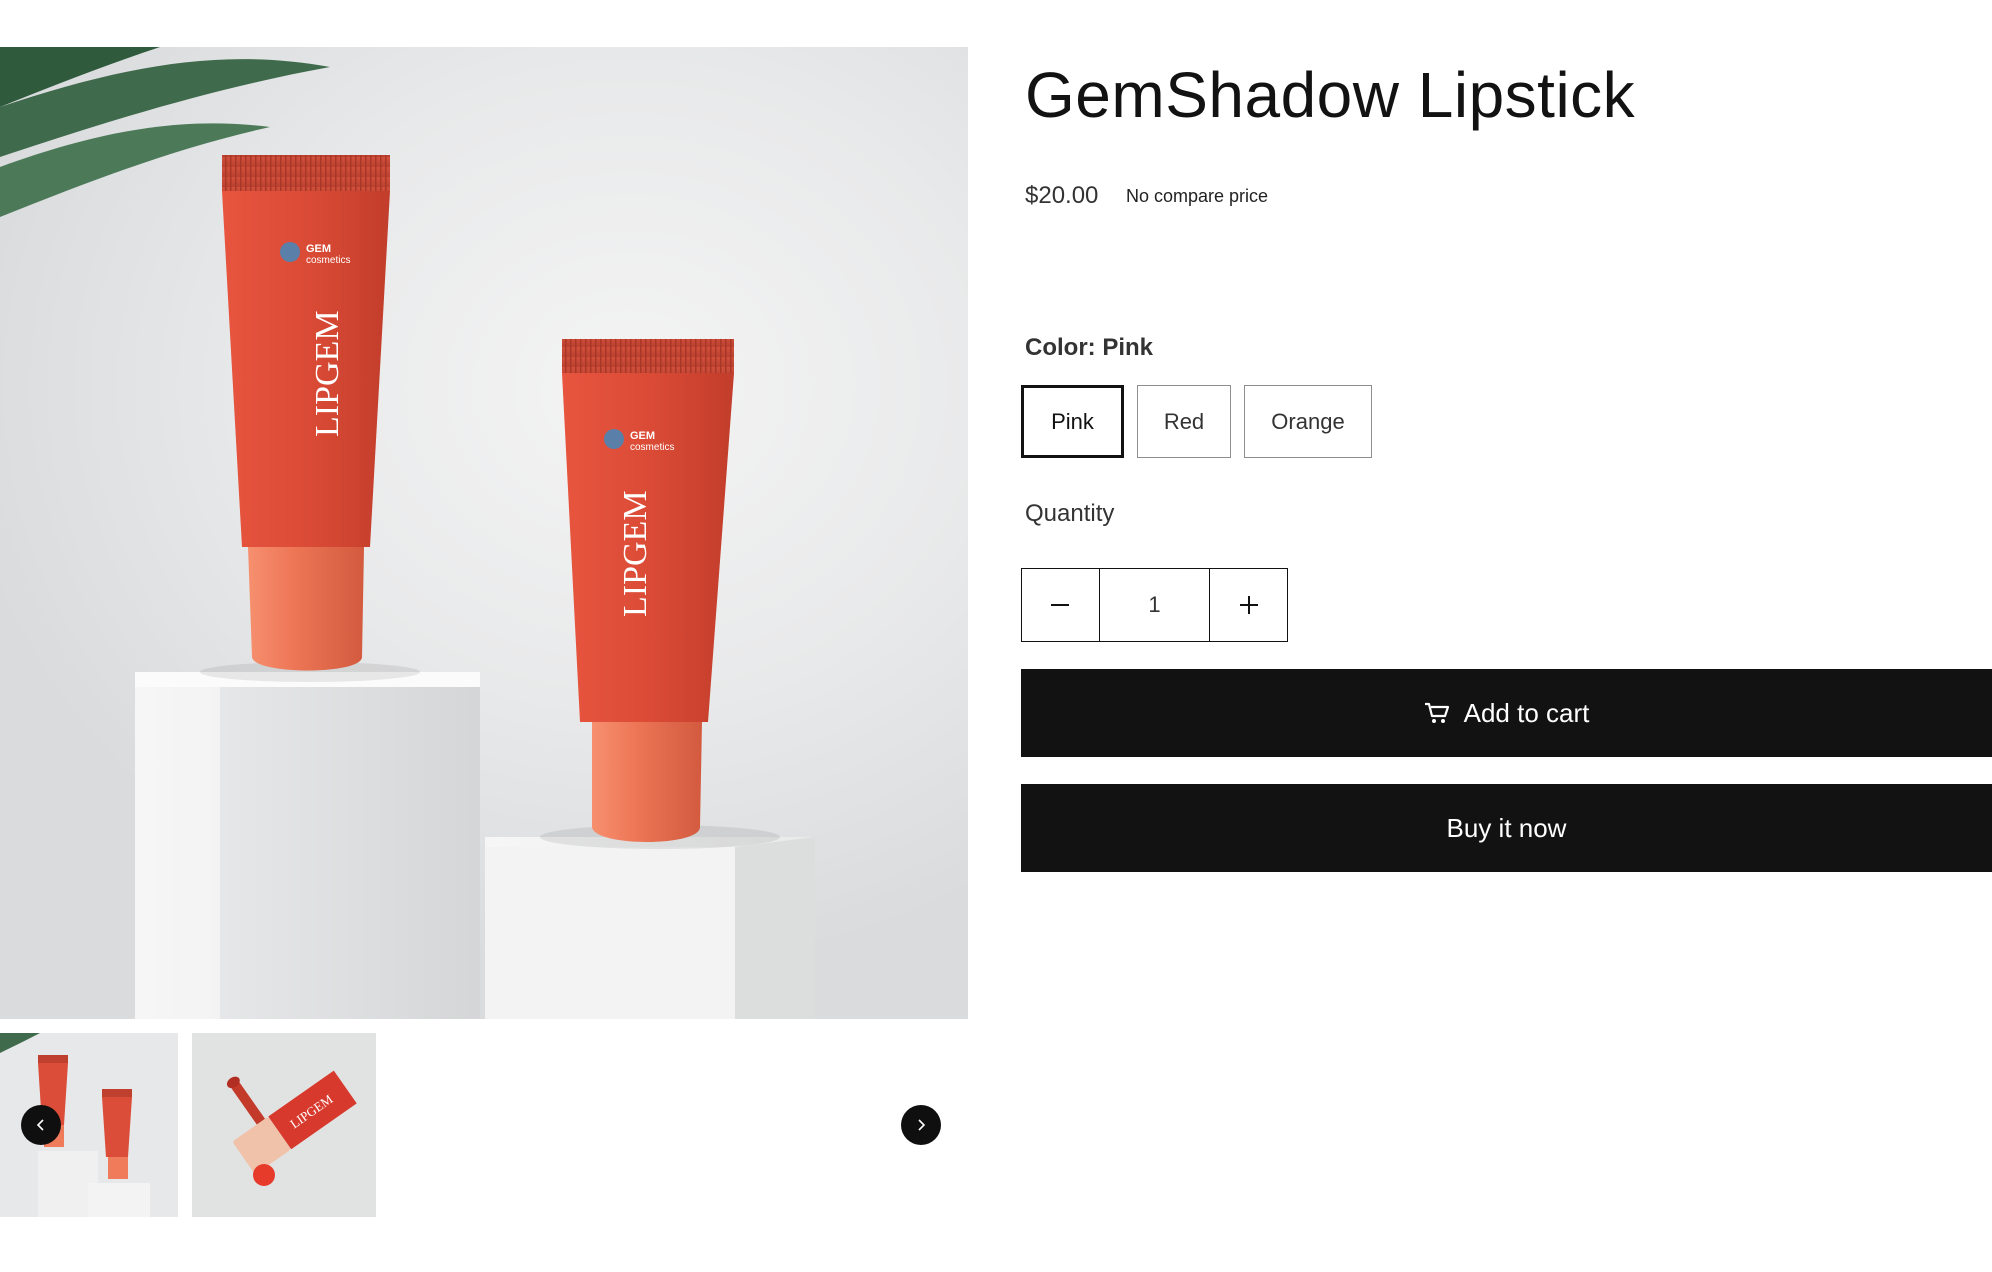  I want to click on add-to-cart-button: Add to cart, so click(1506, 713).